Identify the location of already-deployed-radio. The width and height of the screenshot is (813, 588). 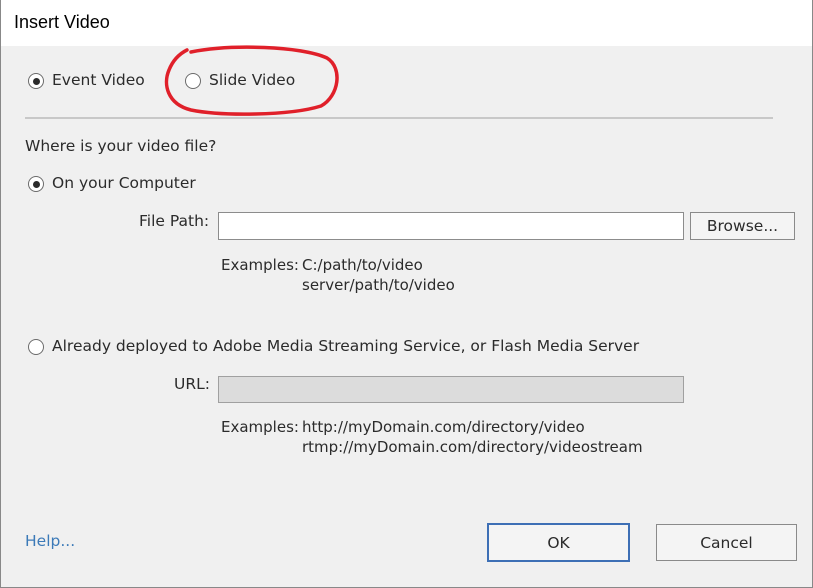
(36, 347).